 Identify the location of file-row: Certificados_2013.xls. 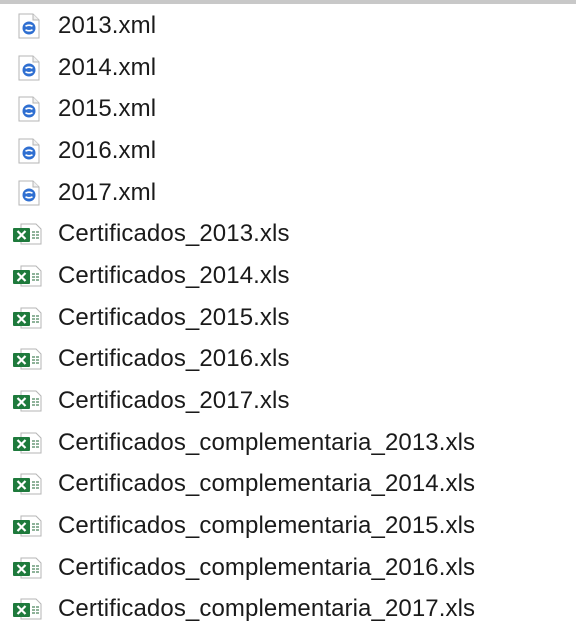
(288, 234).